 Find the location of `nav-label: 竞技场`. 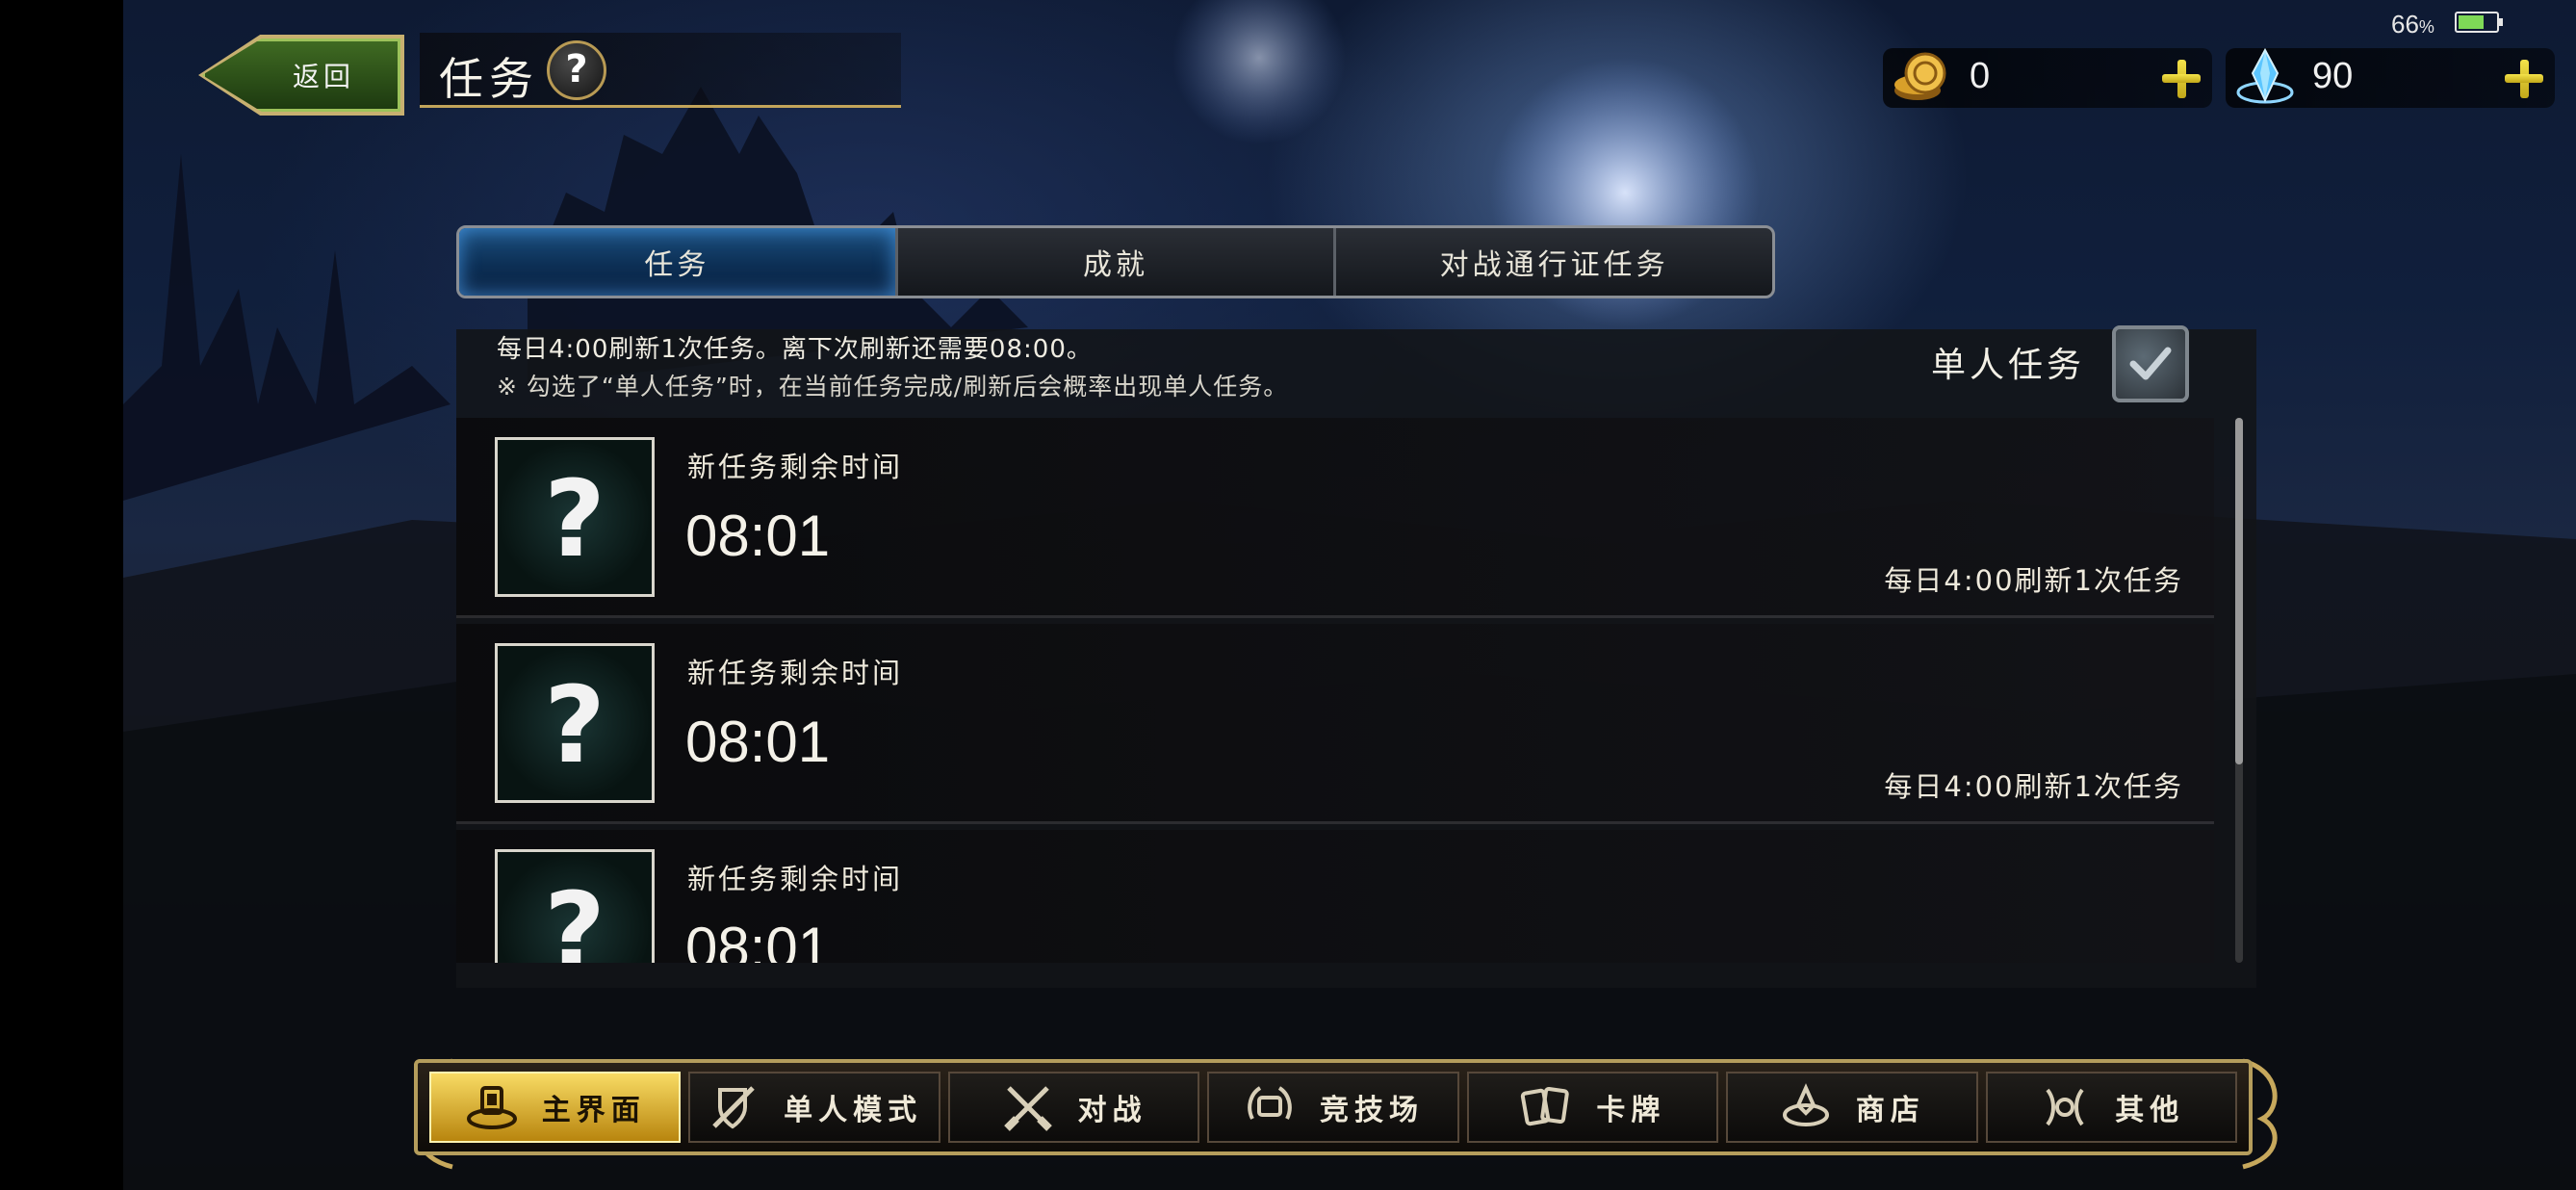

nav-label: 竞技场 is located at coordinates (1372, 1110).